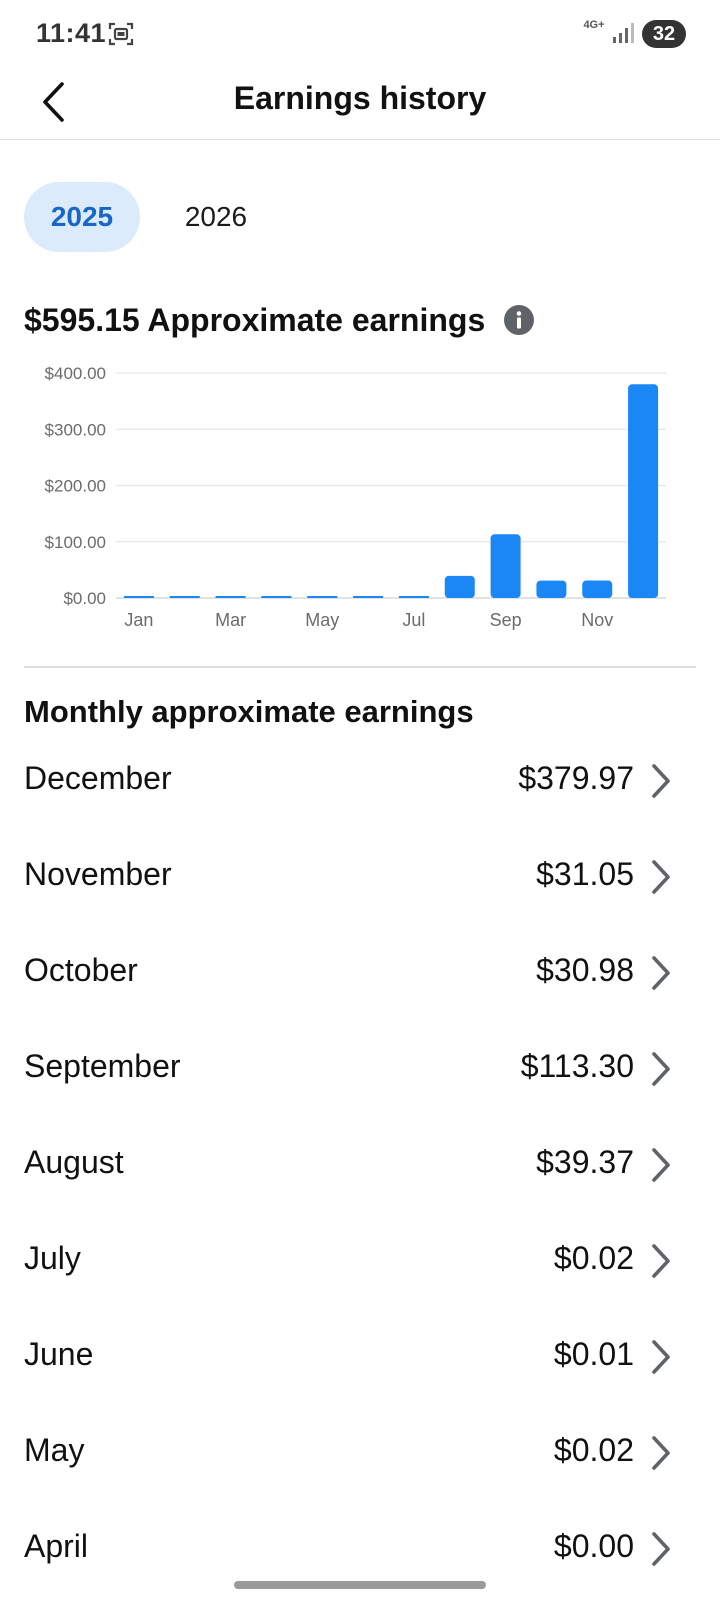 This screenshot has width=720, height=1600. I want to click on x-tick-label: Nov, so click(597, 620).